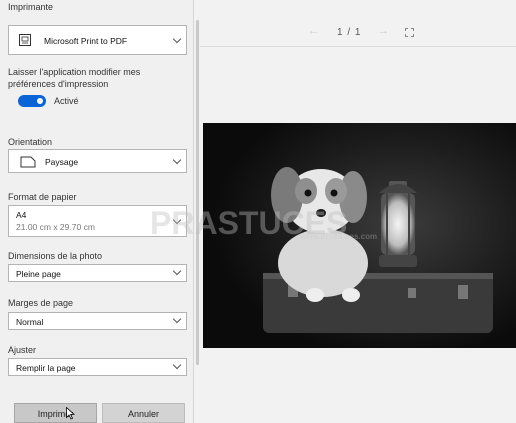  I want to click on printer-value: Microsoft Print to PDF, so click(86, 41).